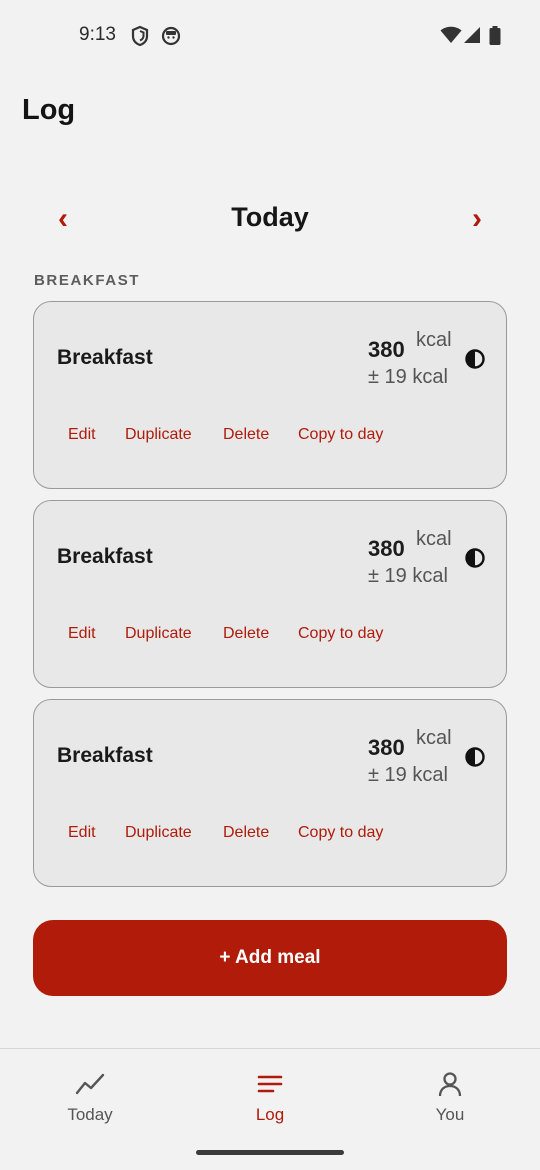  I want to click on person-icon, so click(450, 1084).